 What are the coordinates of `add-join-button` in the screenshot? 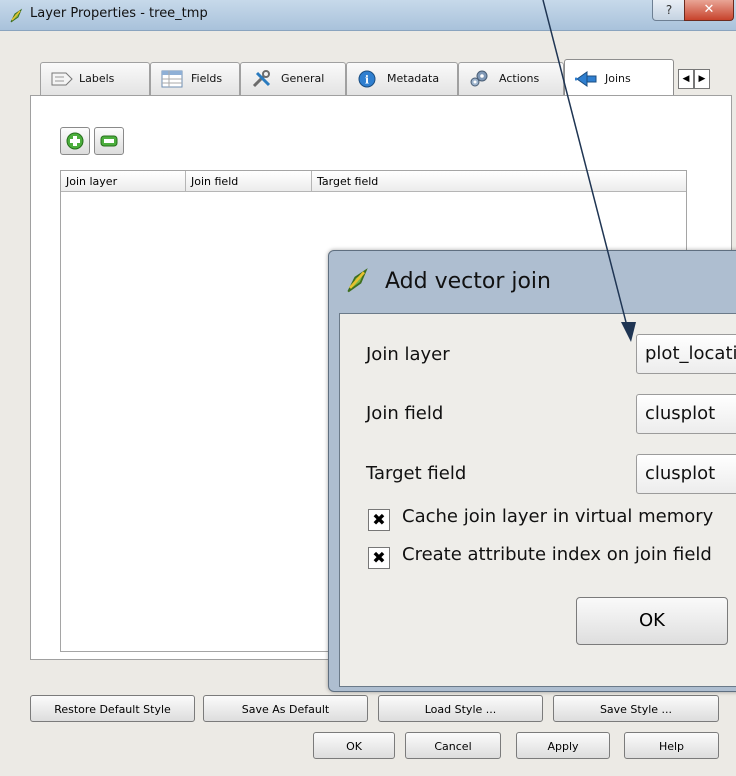 It's located at (75, 141).